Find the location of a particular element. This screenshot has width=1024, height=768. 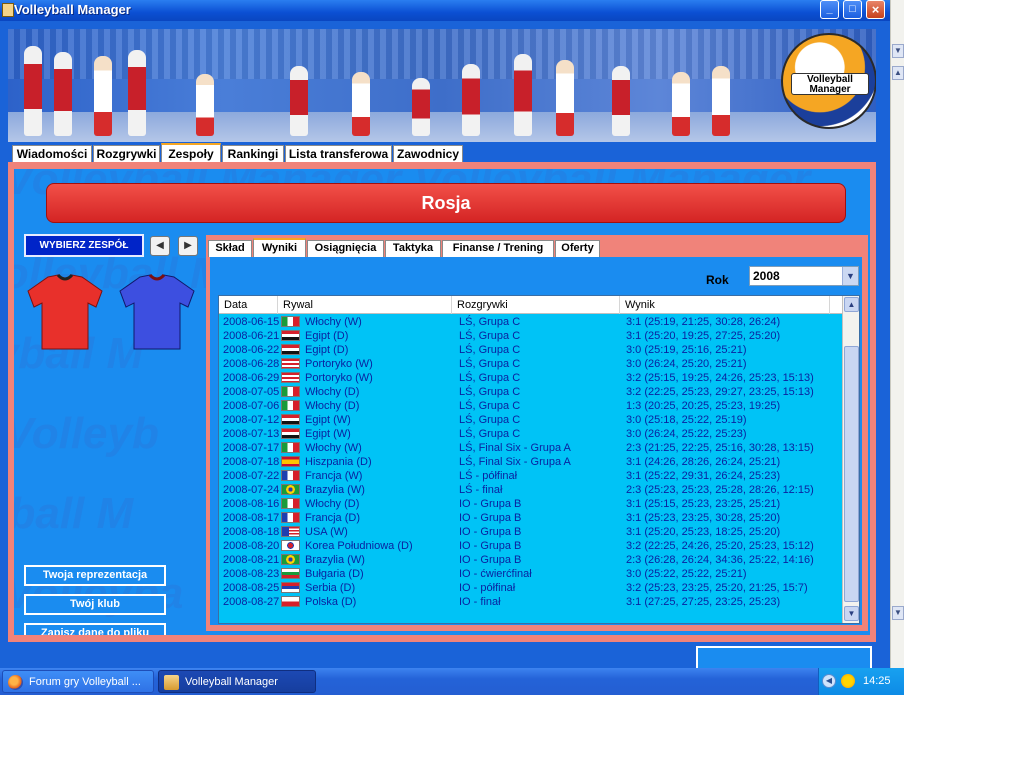

continue-button is located at coordinates (784, 657).